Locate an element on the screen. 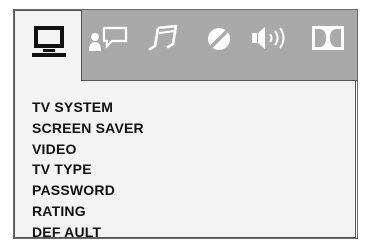  tab-general-setup is located at coordinates (48, 45).